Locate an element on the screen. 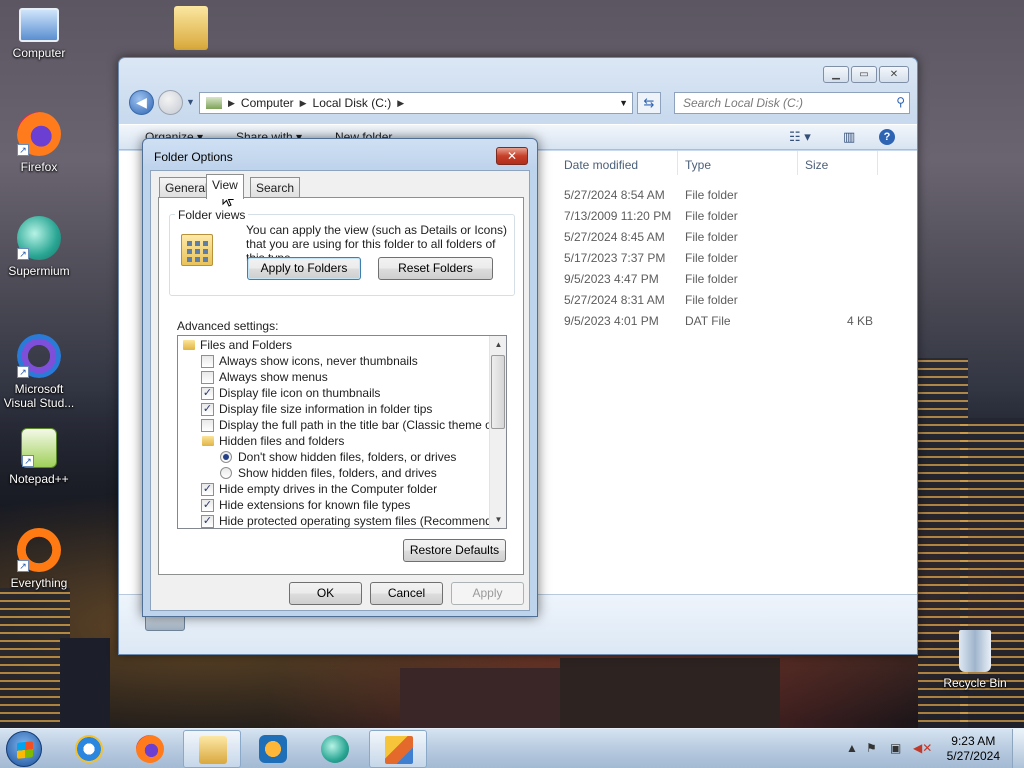 The image size is (1024, 768). system-clock: 9:23 AM 5/27/2024 is located at coordinates (973, 749).